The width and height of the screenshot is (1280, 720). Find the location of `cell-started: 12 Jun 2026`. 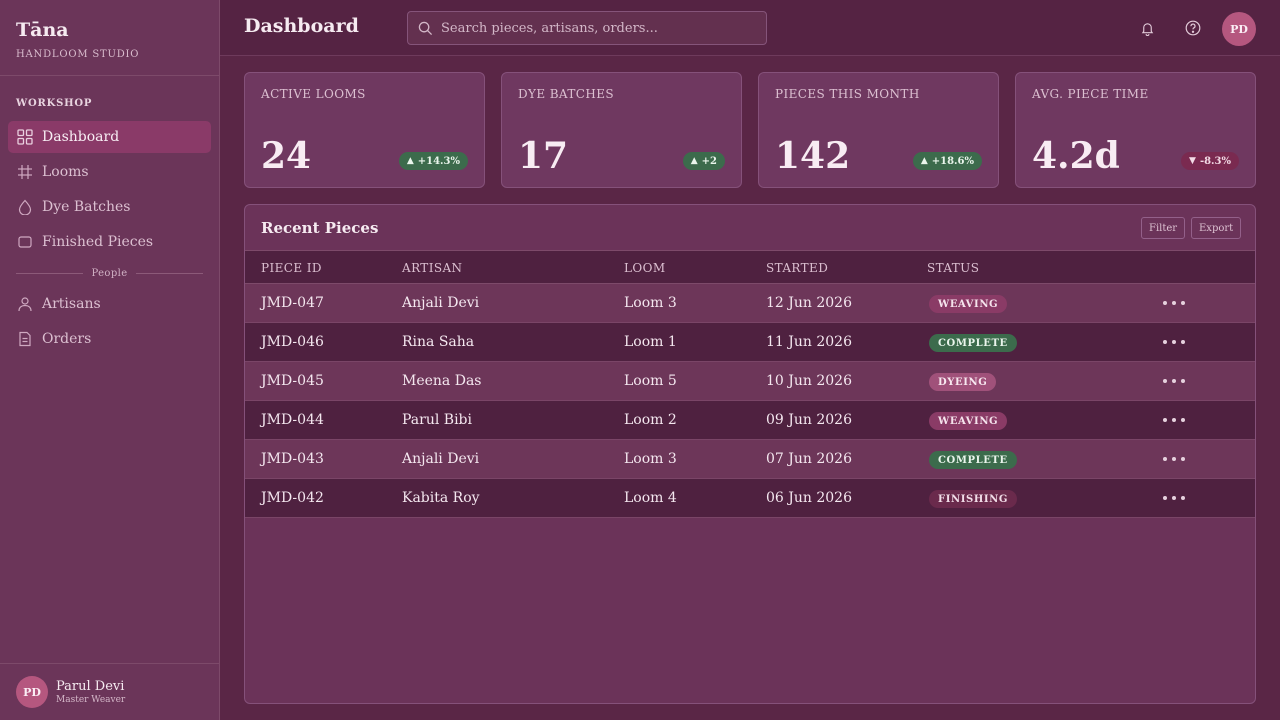

cell-started: 12 Jun 2026 is located at coordinates (809, 303).